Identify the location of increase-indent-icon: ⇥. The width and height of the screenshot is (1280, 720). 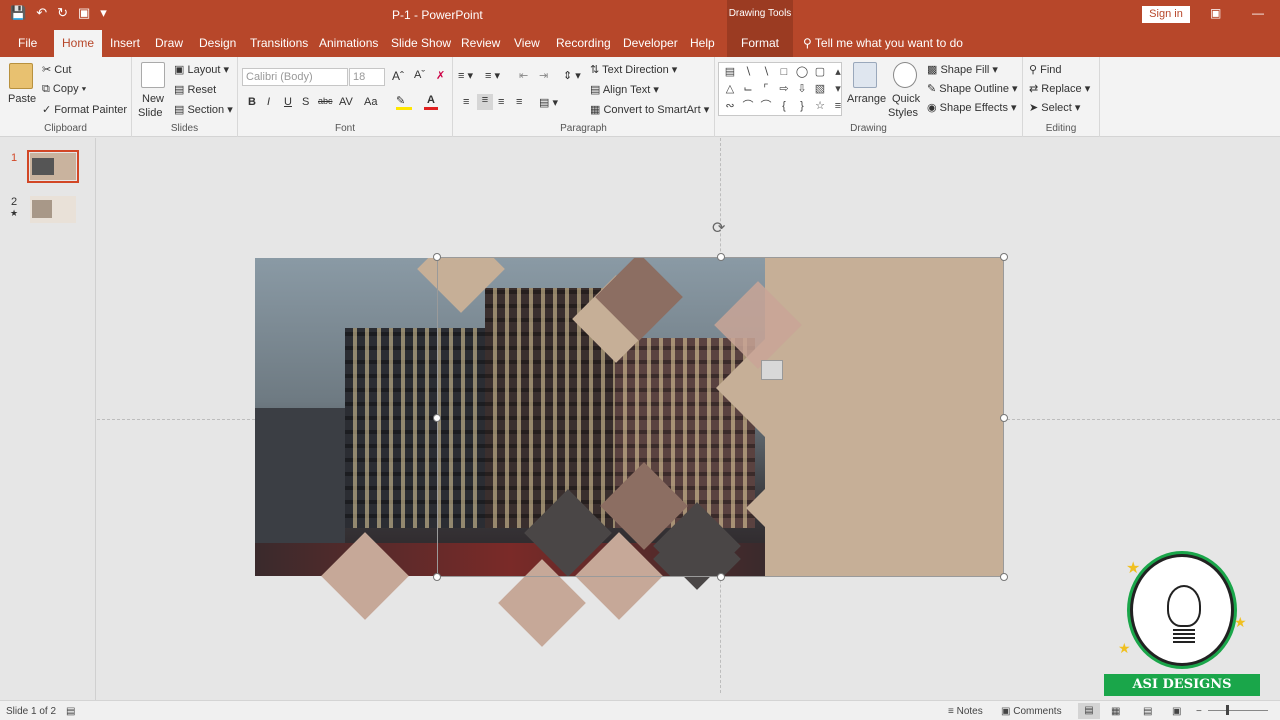
(543, 75).